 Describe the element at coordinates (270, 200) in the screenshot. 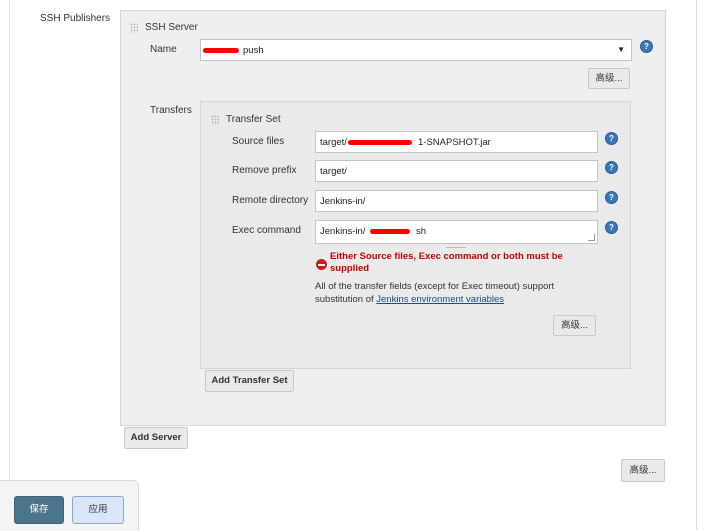

I see `remote-directory-label: Remote directory` at that location.